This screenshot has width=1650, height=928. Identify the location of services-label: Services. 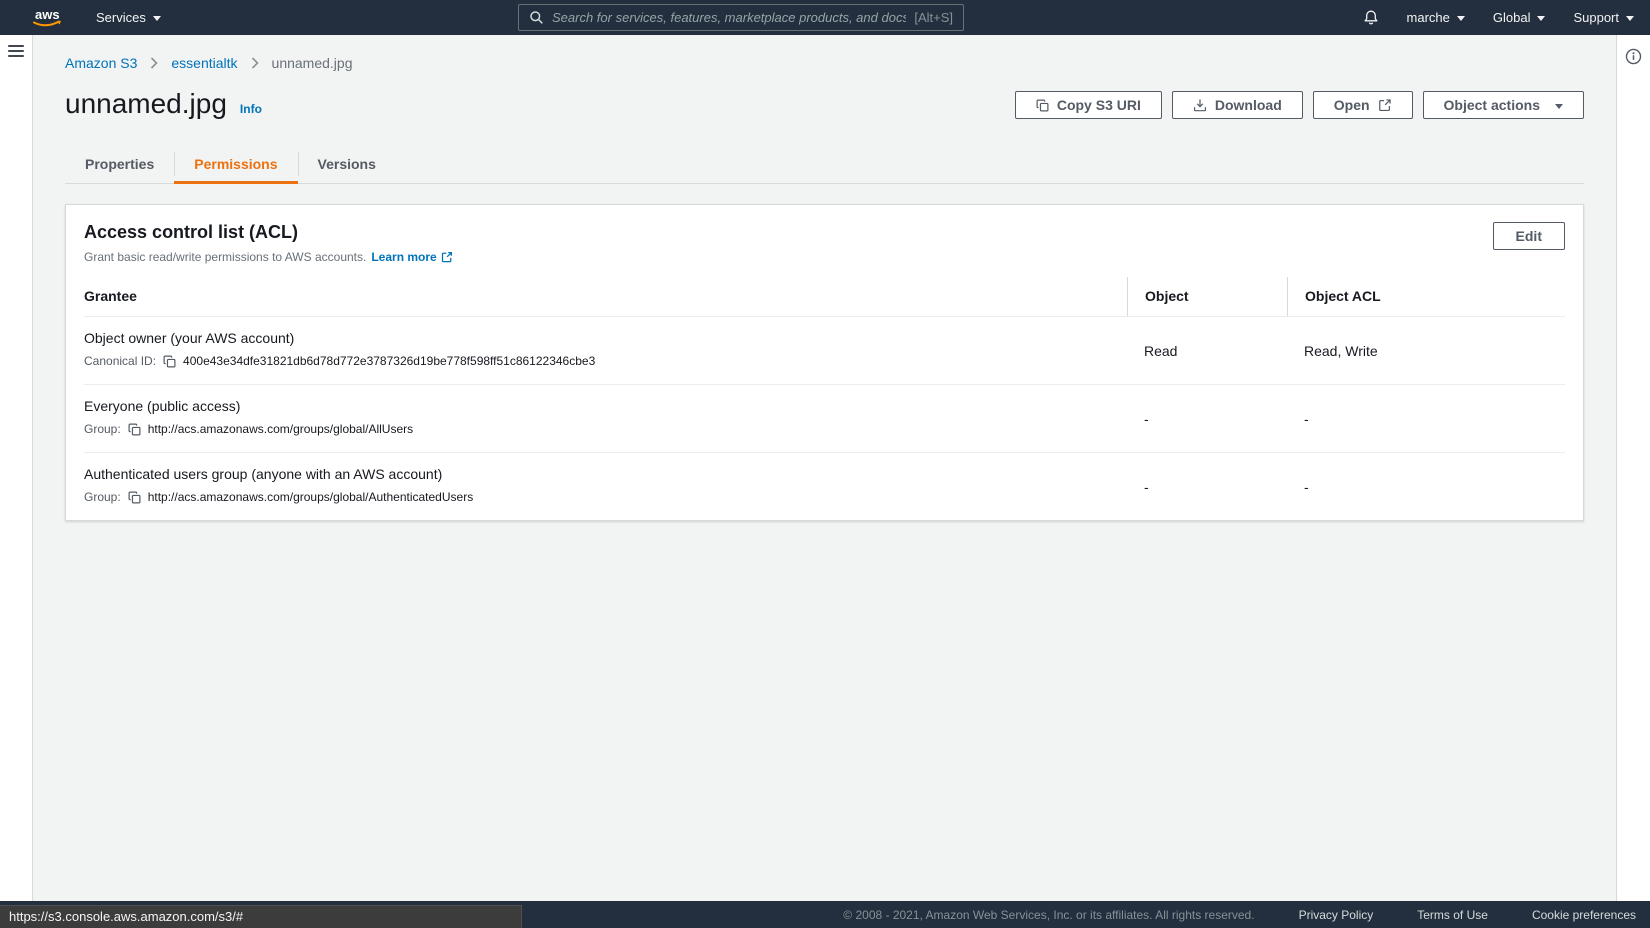
(121, 17).